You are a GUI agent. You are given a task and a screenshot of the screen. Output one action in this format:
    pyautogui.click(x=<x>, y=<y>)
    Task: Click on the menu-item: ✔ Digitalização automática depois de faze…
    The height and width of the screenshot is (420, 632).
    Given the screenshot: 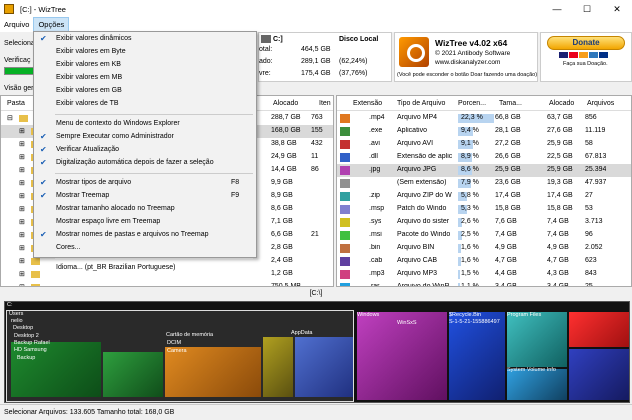 What is the action you would take?
    pyautogui.click(x=145, y=163)
    